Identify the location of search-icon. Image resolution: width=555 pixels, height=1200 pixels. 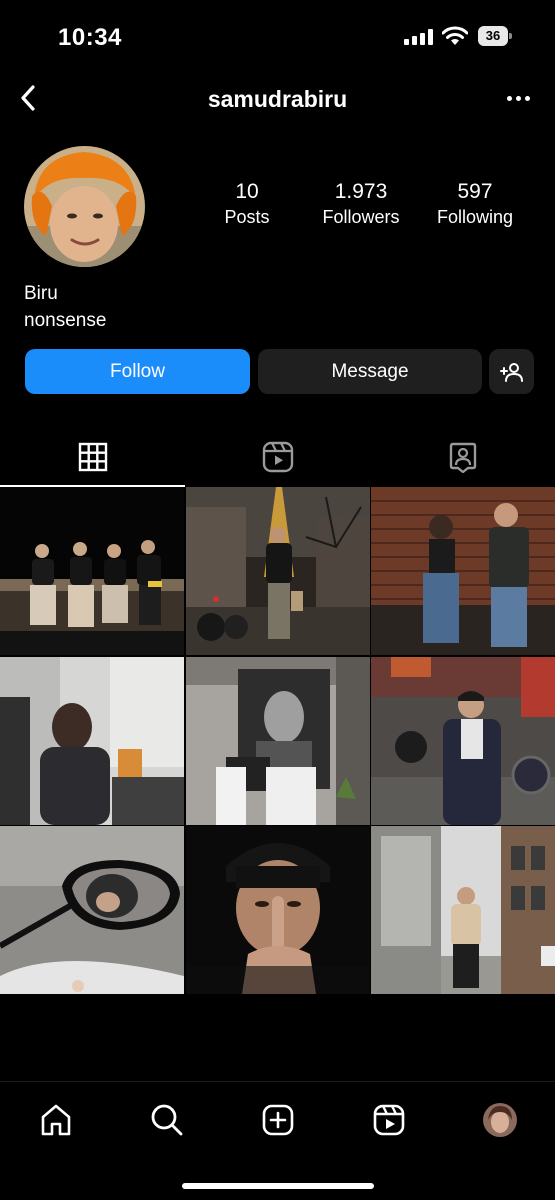
(167, 1120).